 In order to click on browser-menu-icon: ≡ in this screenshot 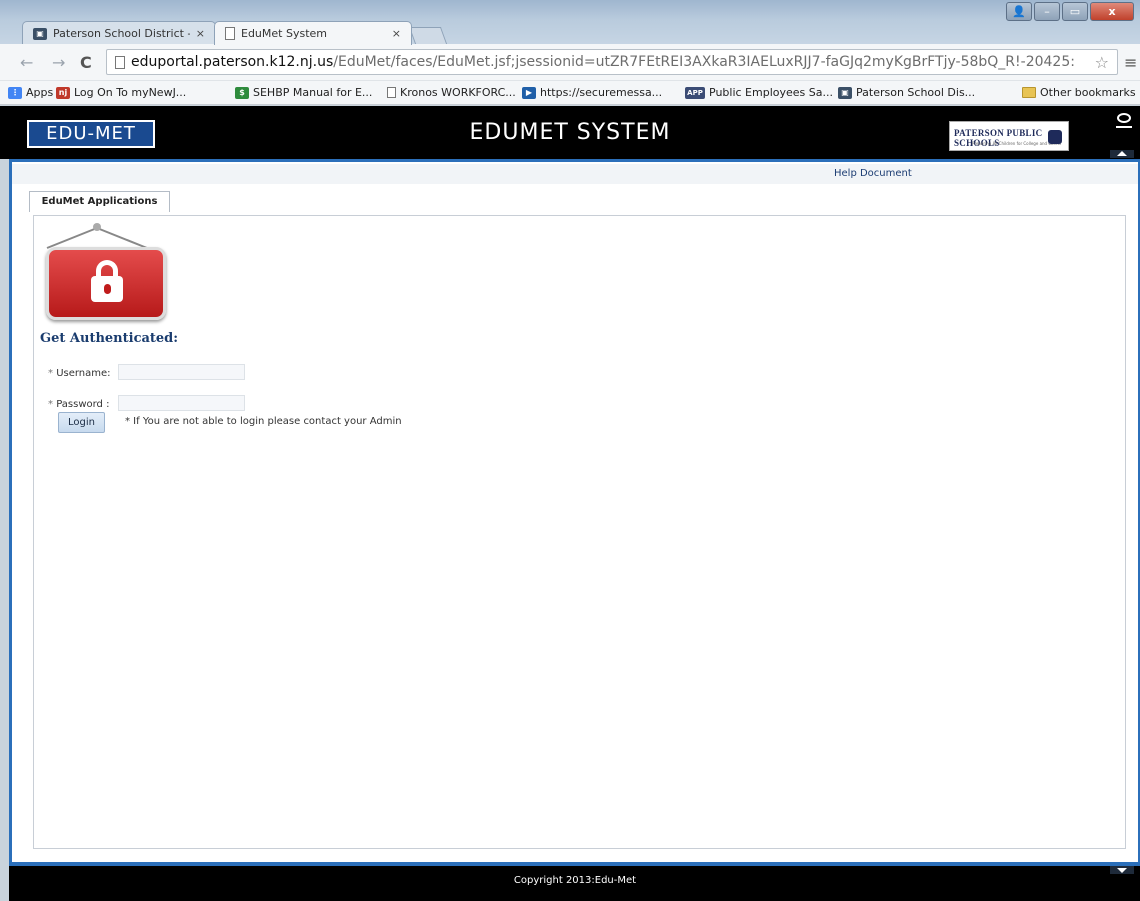, I will do `click(1130, 62)`.